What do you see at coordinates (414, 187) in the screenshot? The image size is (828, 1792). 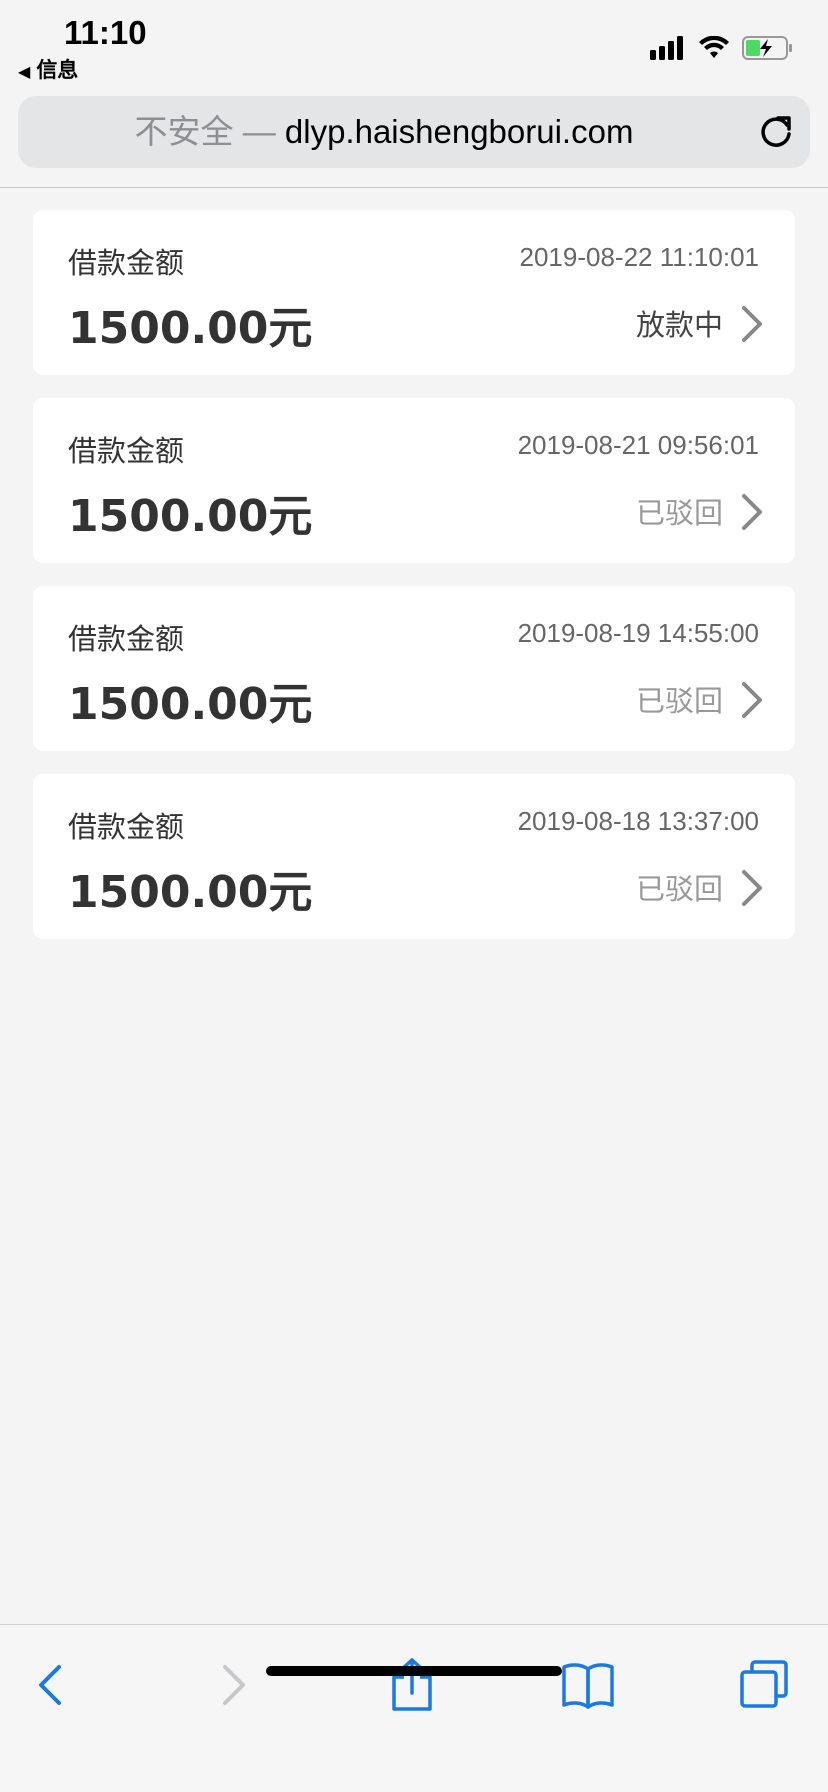 I see `header-divider` at bounding box center [414, 187].